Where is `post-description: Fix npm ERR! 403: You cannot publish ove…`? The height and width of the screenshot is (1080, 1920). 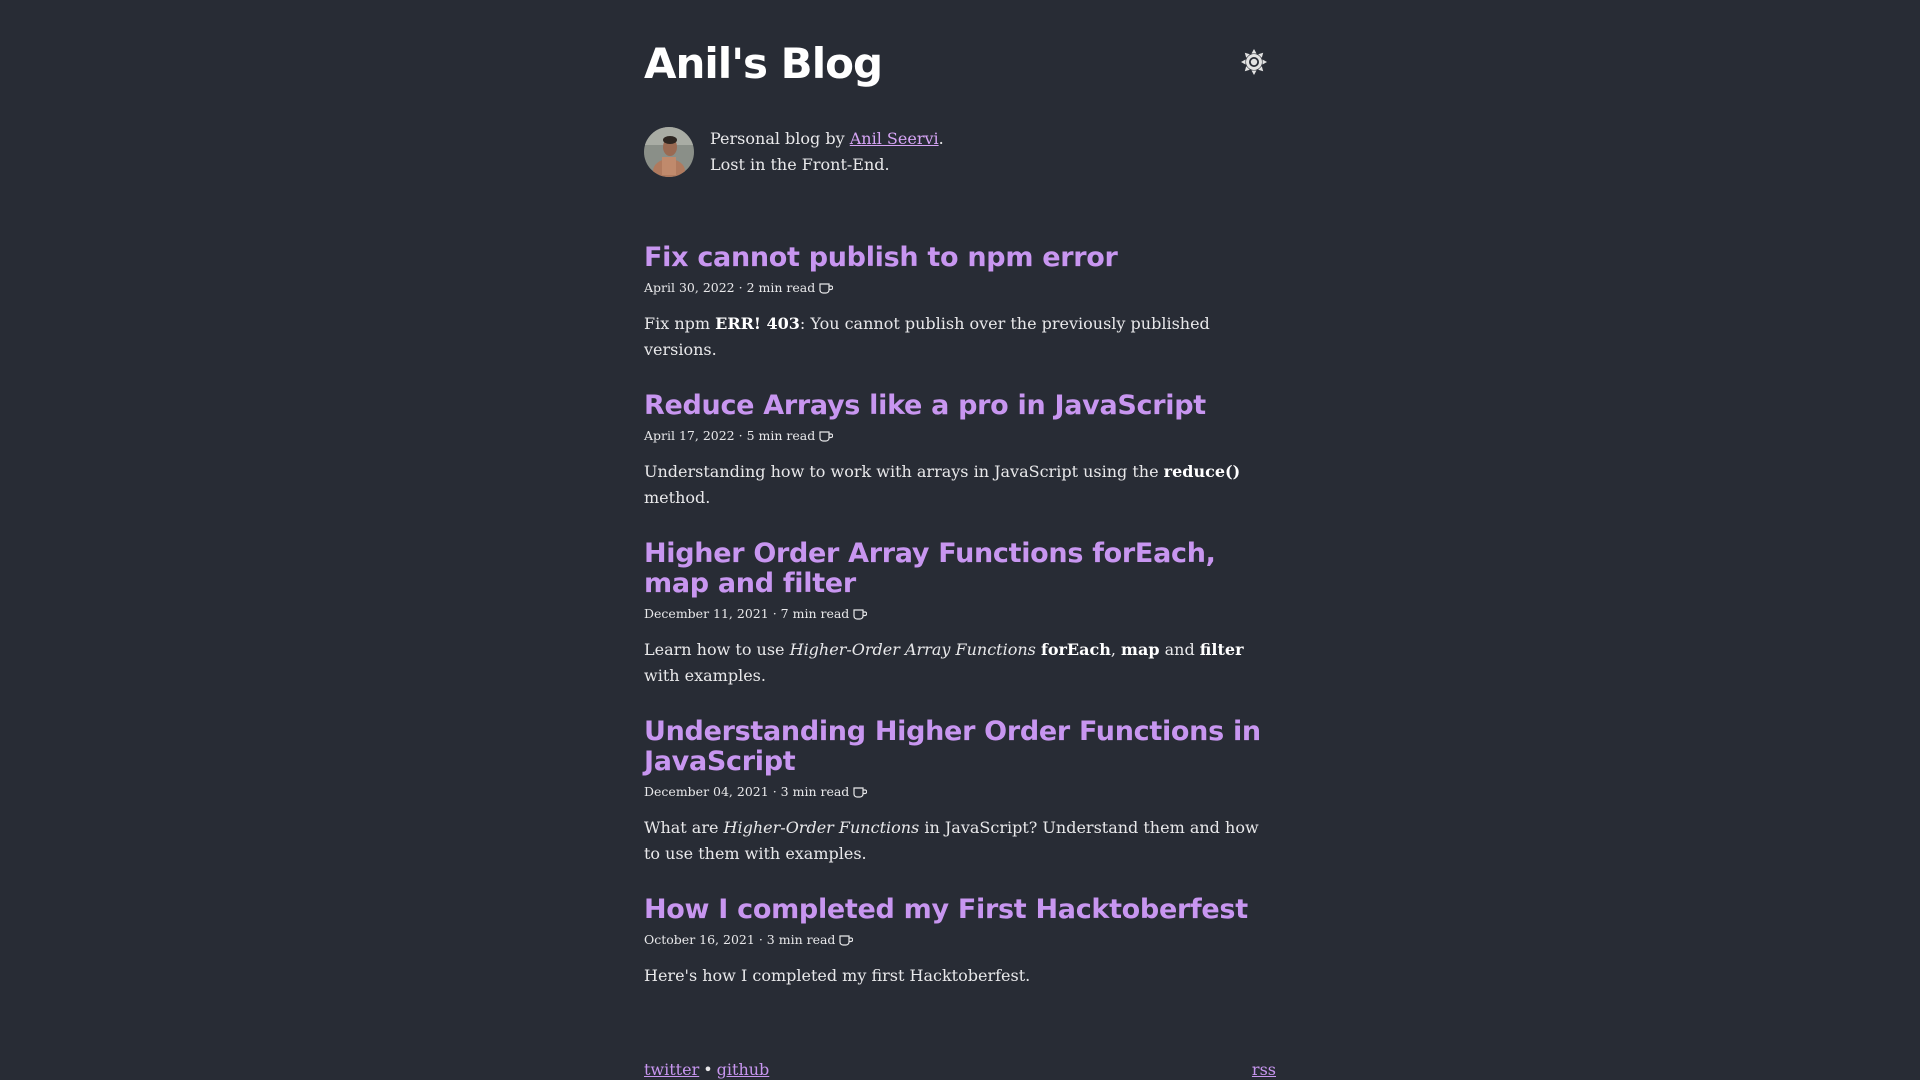
post-description: Fix npm ERR! 403: You cannot publish ove… is located at coordinates (960, 337).